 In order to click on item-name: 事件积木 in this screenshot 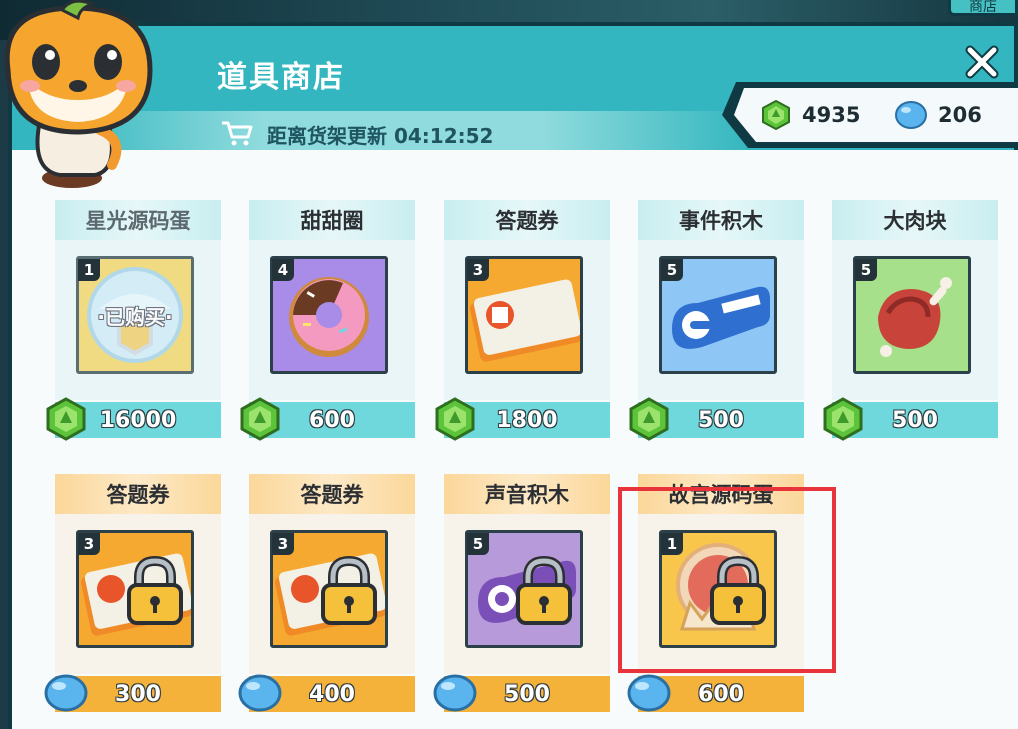, I will do `click(721, 220)`.